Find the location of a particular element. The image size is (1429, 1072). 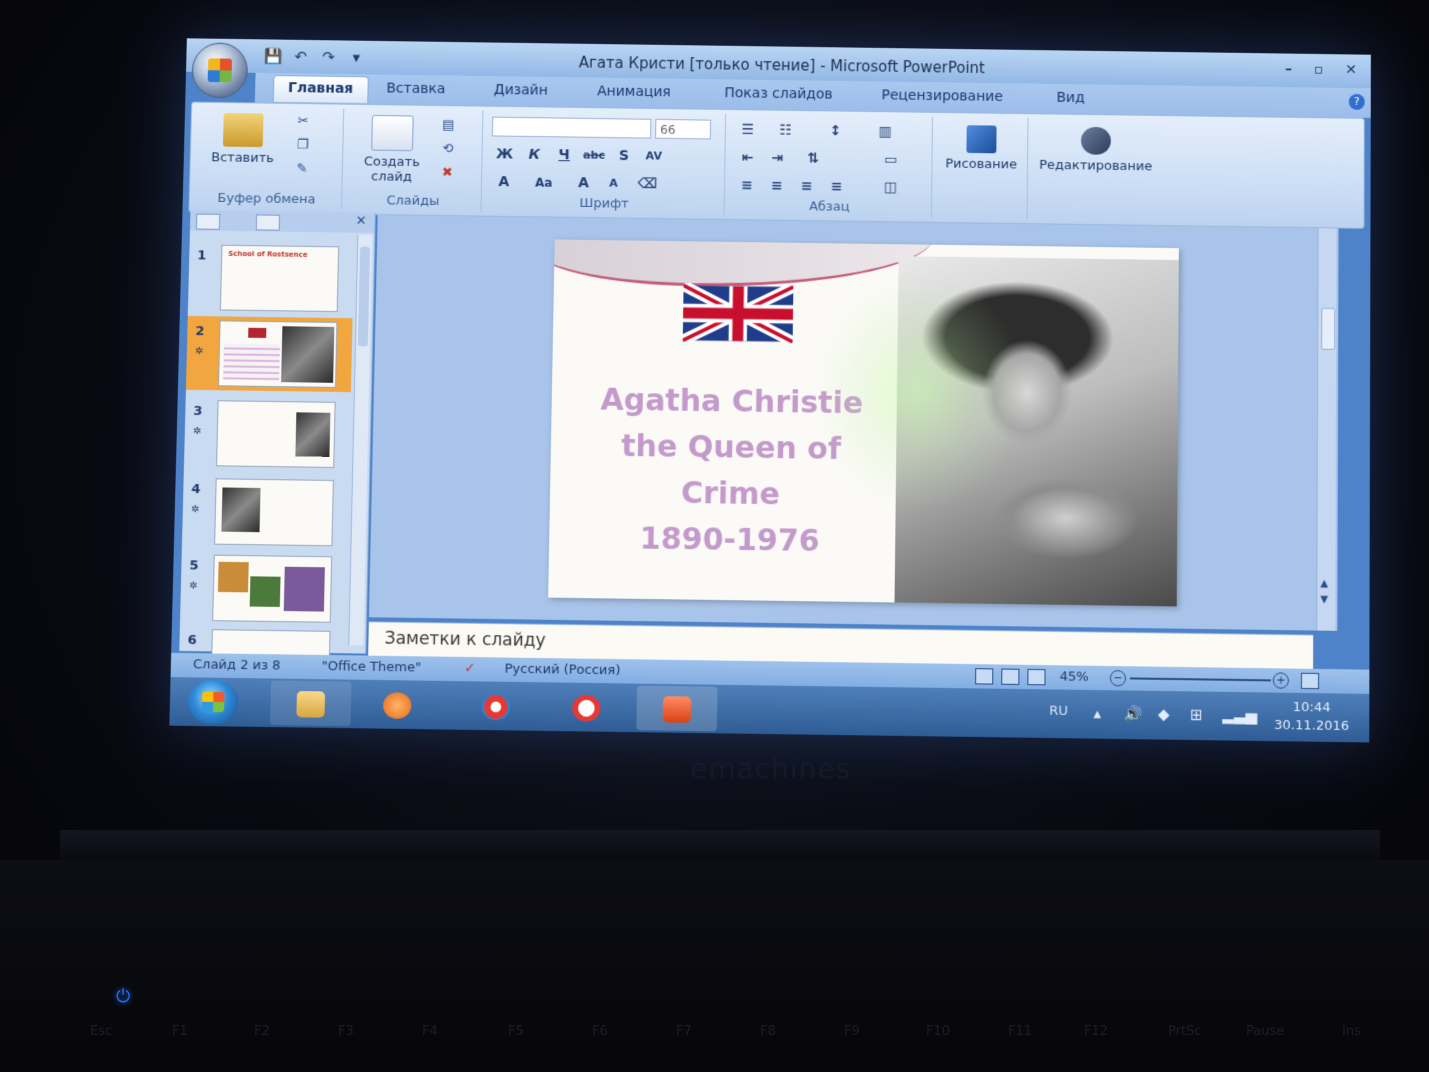

taskbar-ccleaner is located at coordinates (495, 706).